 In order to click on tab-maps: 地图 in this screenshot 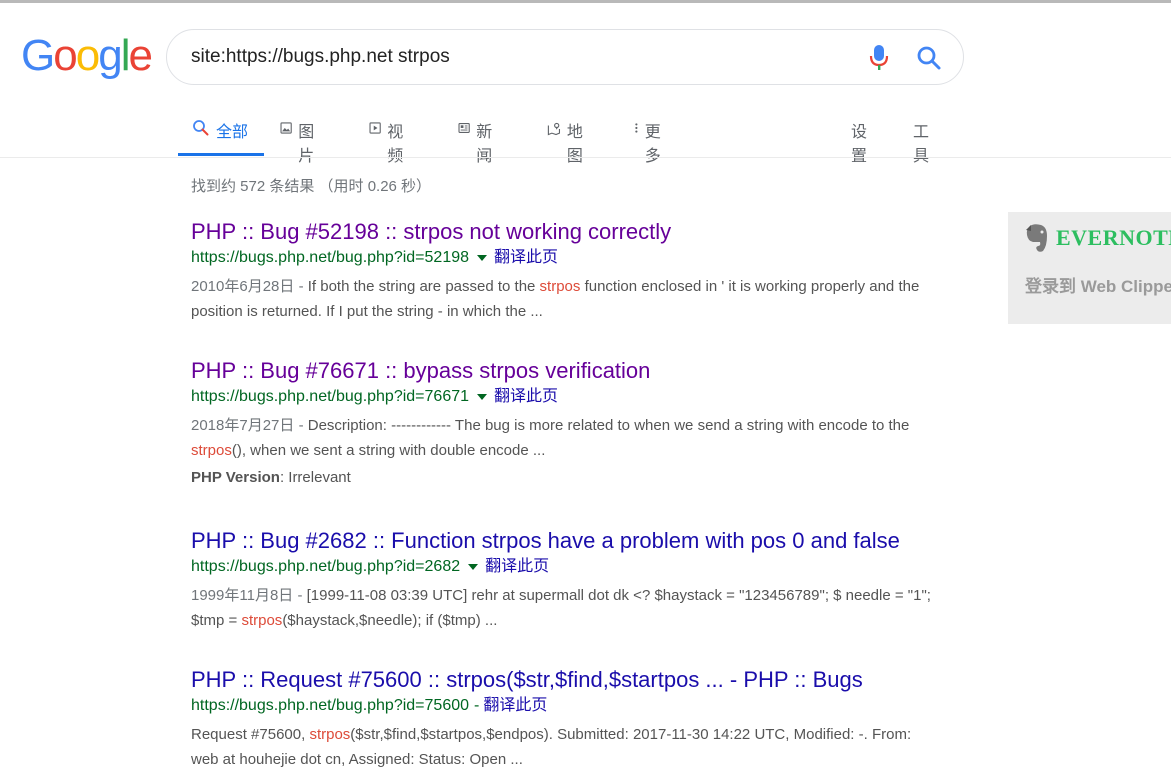, I will do `click(568, 137)`.